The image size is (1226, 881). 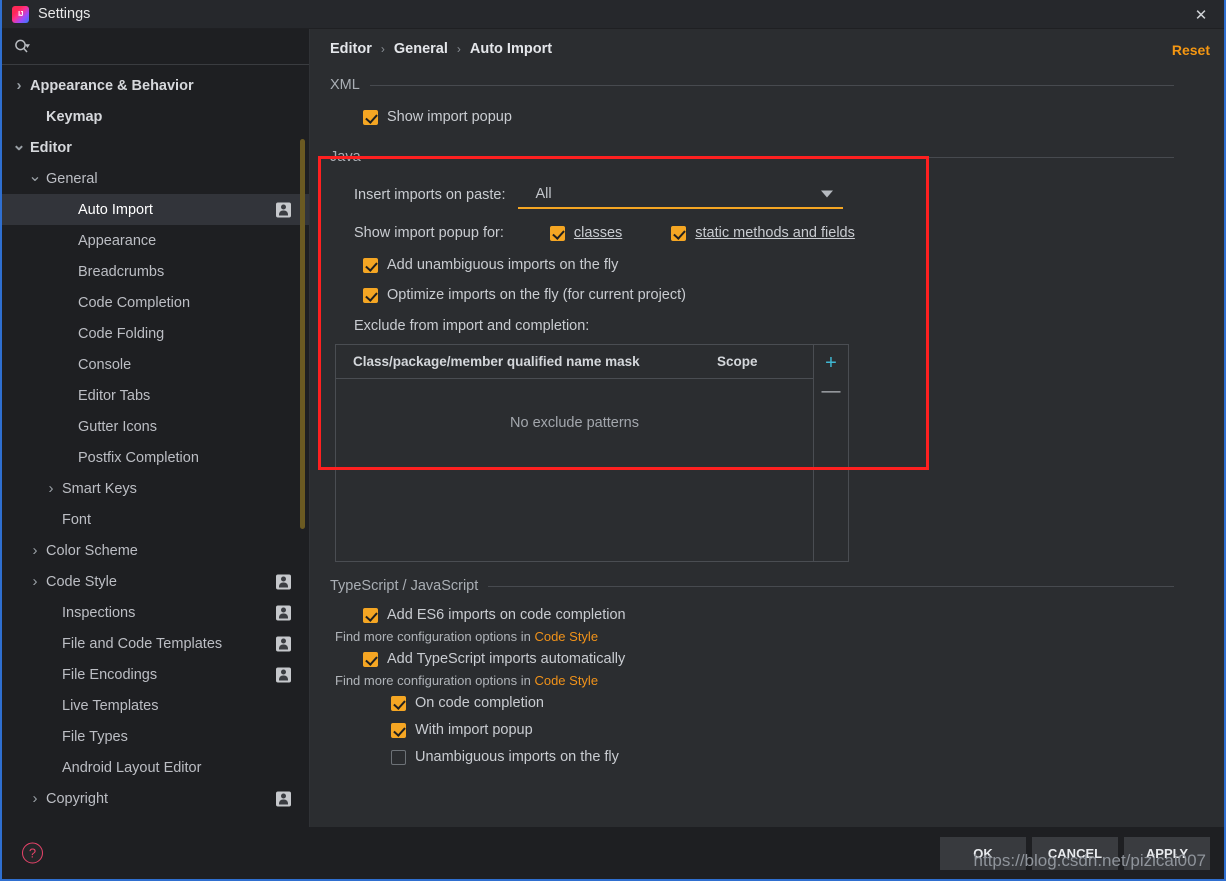 I want to click on with-import-popup-row: With import popup, so click(x=807, y=730).